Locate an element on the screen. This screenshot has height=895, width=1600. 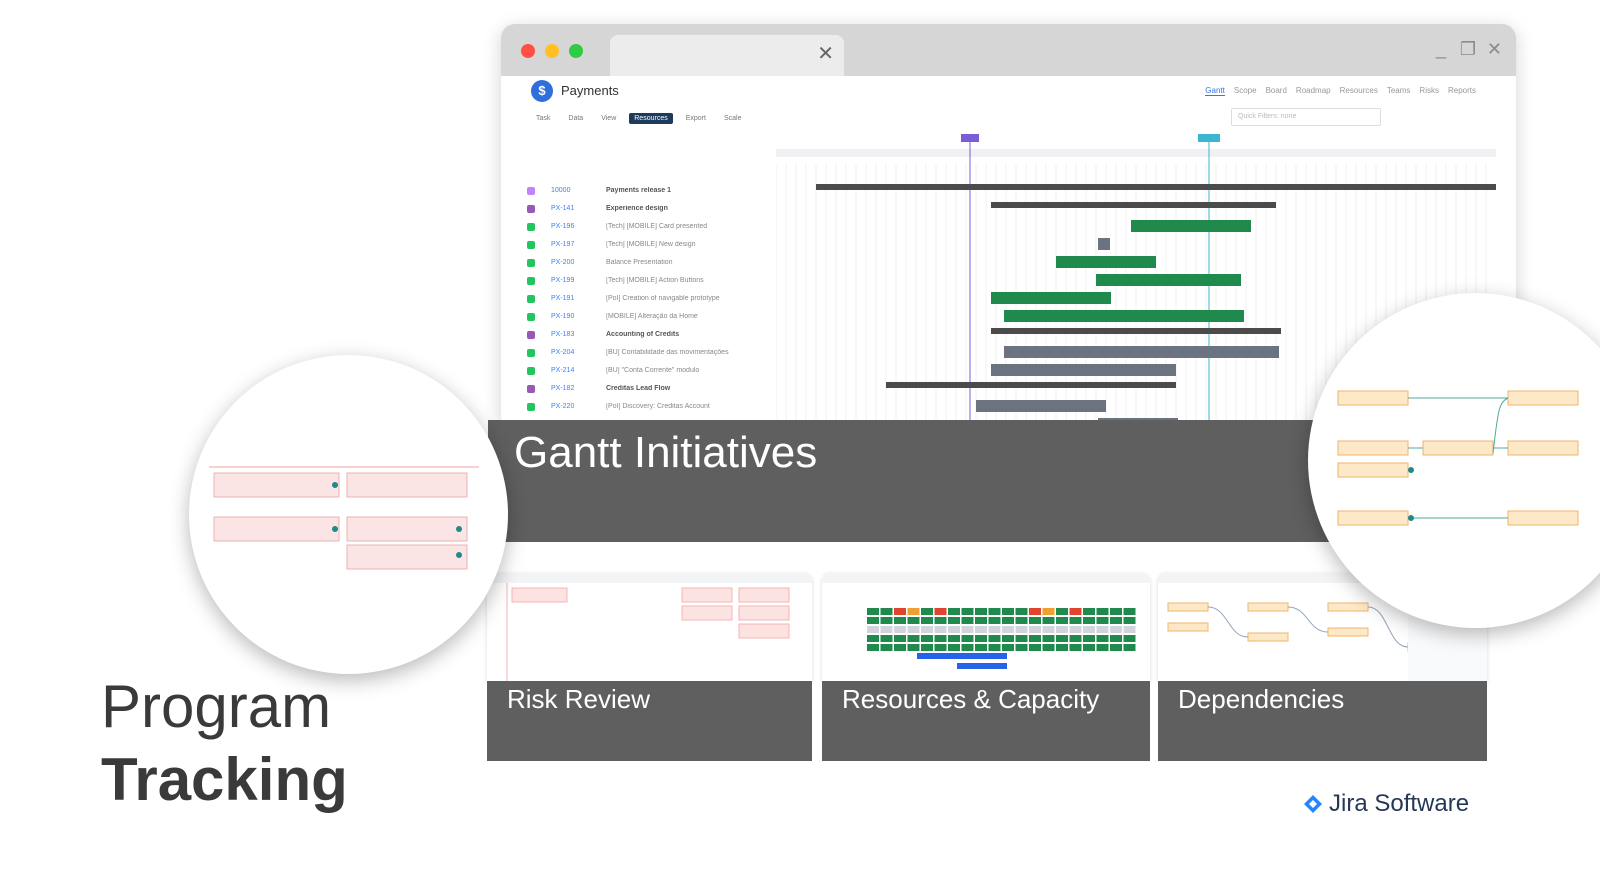
issue-summary: Experience design is located at coordinates (637, 208).